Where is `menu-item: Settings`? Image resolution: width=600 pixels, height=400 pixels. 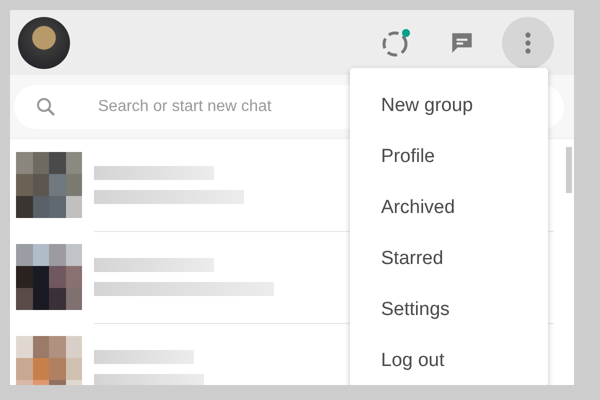
menu-item: Settings is located at coordinates (449, 309).